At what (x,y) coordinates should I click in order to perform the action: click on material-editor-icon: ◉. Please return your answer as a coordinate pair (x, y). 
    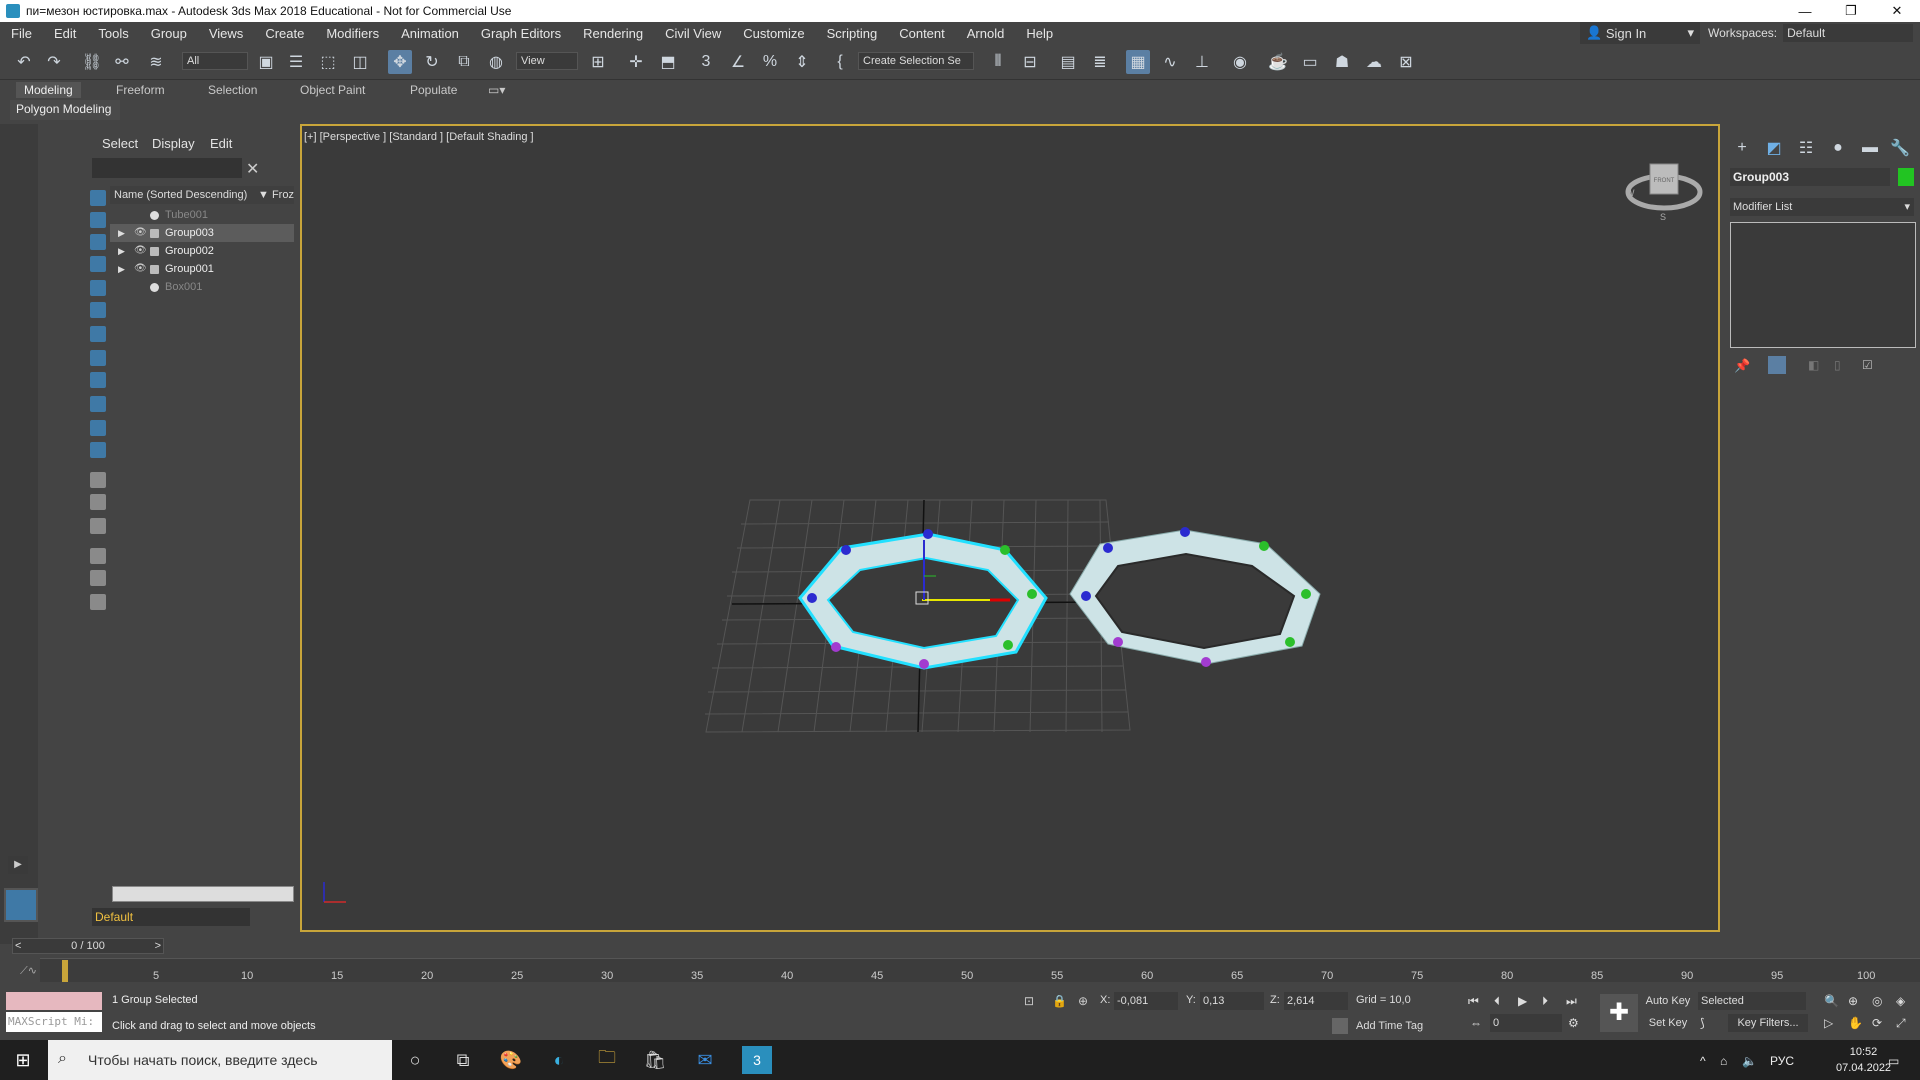
    Looking at the image, I should click on (1240, 62).